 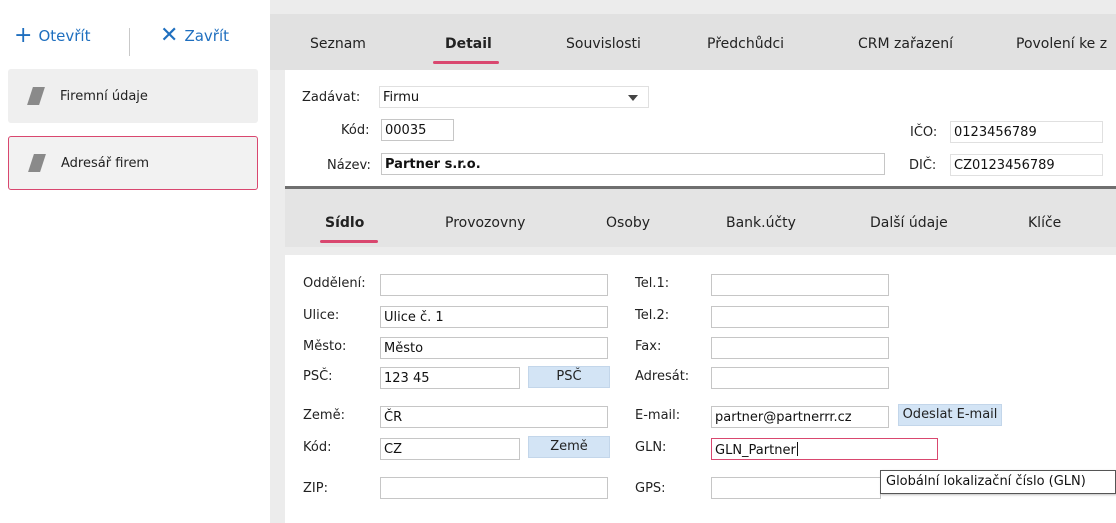 I want to click on tab-other-data: Další údaje, so click(x=909, y=223).